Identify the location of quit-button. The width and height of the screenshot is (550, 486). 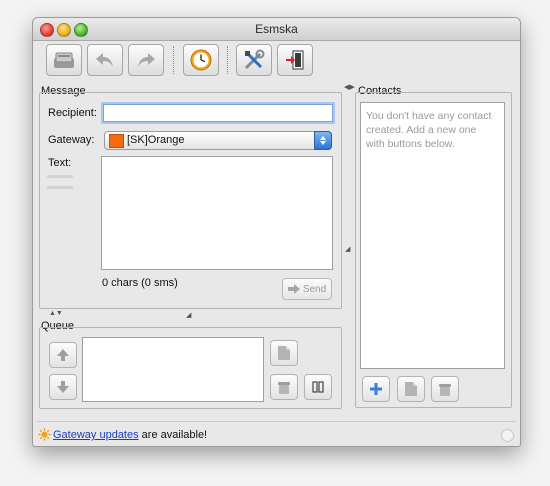
(295, 60).